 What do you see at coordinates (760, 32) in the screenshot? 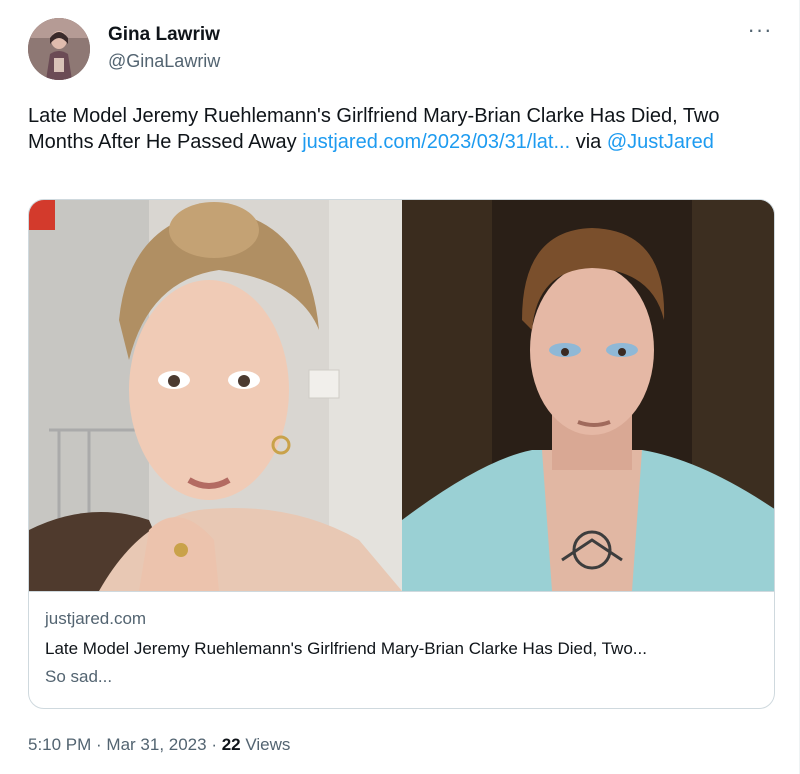
I see `more-dots-icon: ···` at bounding box center [760, 32].